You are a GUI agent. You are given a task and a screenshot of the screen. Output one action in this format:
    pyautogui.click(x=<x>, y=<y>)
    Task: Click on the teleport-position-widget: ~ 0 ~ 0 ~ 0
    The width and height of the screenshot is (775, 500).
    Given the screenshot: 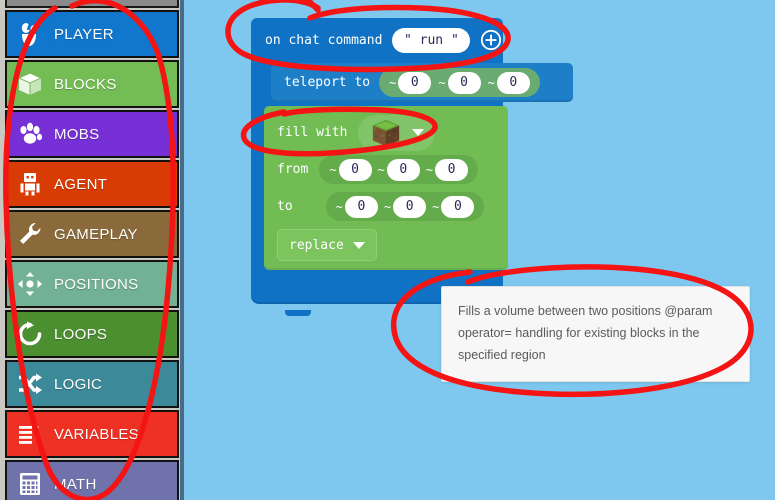 What is the action you would take?
    pyautogui.click(x=459, y=82)
    